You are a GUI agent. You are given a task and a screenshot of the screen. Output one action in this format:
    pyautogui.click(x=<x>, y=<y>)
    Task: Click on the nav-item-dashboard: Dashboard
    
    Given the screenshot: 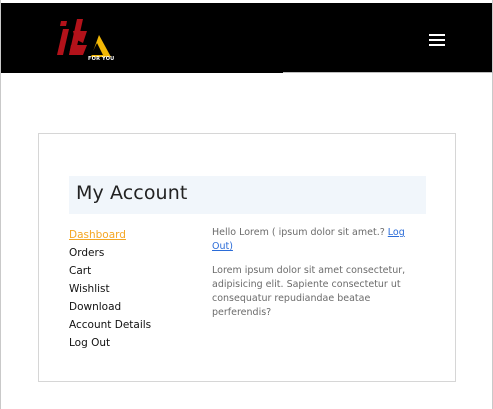 What is the action you would take?
    pyautogui.click(x=129, y=237)
    